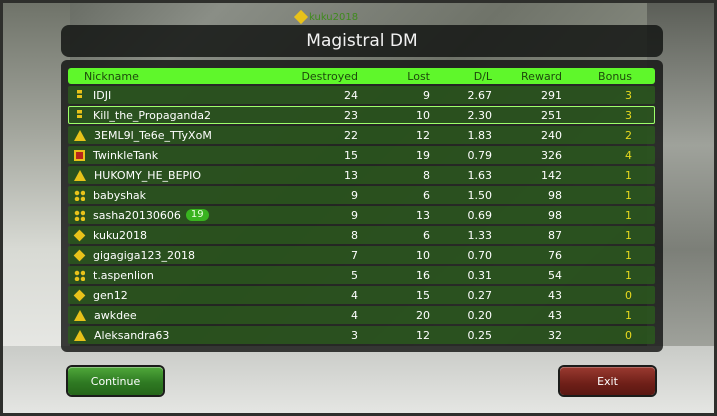 Image resolution: width=717 pixels, height=416 pixels. What do you see at coordinates (361, 135) in the screenshot?
I see `table-row: 3EML9l_Te6e_TTyXoM 22 12 1.83 240 2` at bounding box center [361, 135].